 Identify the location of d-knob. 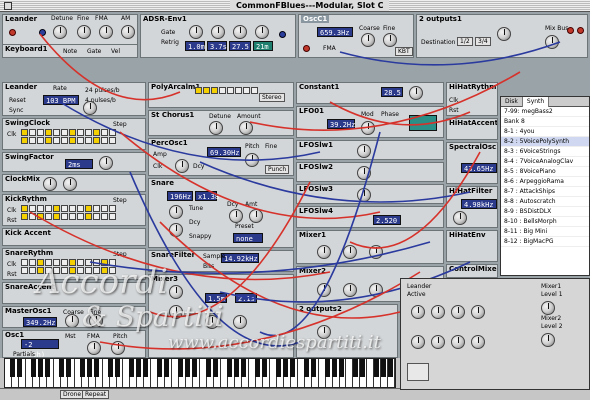
(218, 32).